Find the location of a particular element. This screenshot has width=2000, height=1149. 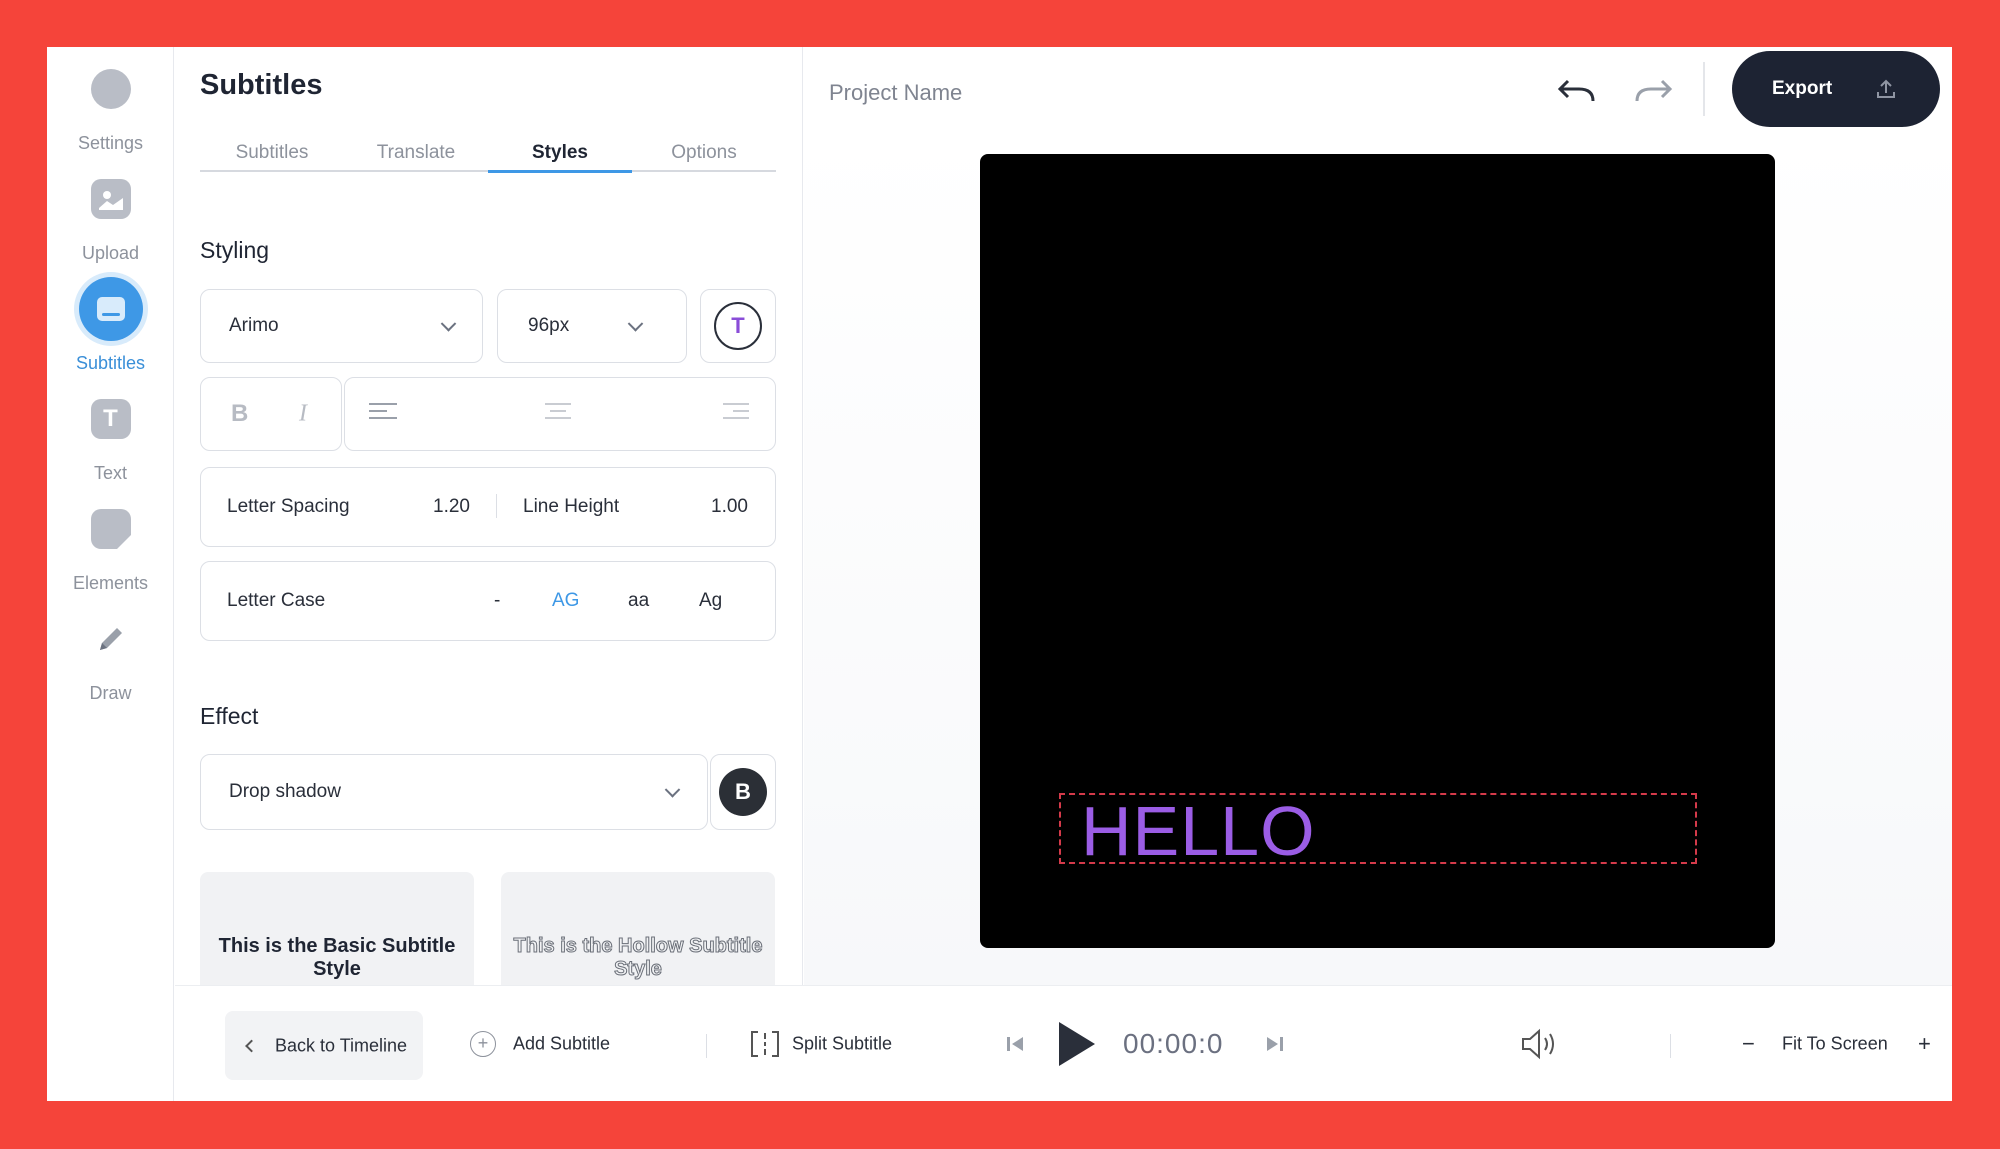

letter-spacing-input: 1.20 is located at coordinates (451, 507).